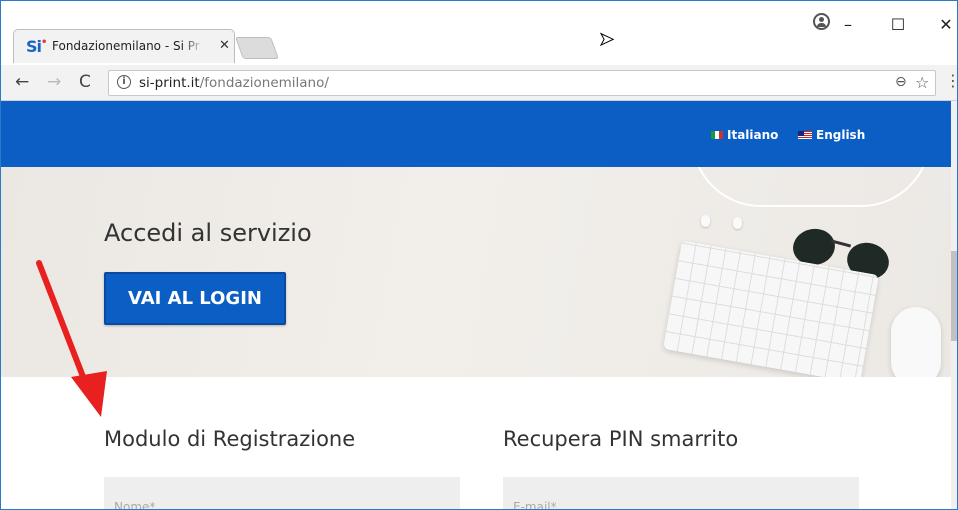 This screenshot has height=510, width=958. I want to click on browser-tab: Si• Fondazionemilano - Si Pr ✕, so click(124, 46).